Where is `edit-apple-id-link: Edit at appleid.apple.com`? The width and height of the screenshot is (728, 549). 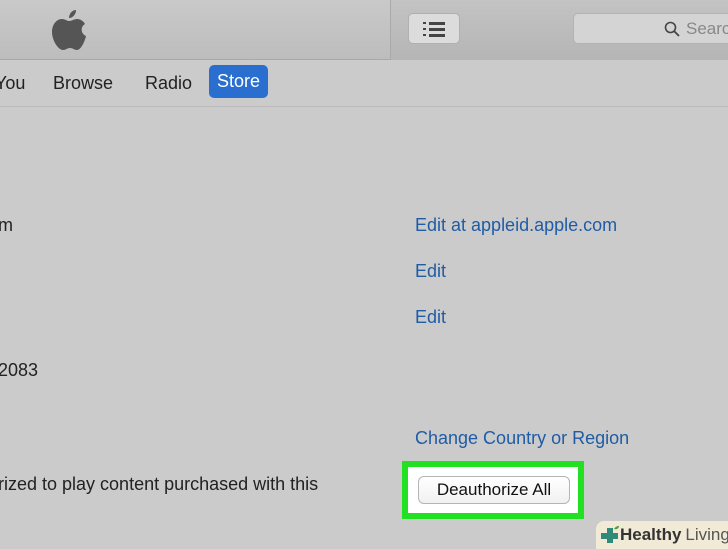 edit-apple-id-link: Edit at appleid.apple.com is located at coordinates (516, 225).